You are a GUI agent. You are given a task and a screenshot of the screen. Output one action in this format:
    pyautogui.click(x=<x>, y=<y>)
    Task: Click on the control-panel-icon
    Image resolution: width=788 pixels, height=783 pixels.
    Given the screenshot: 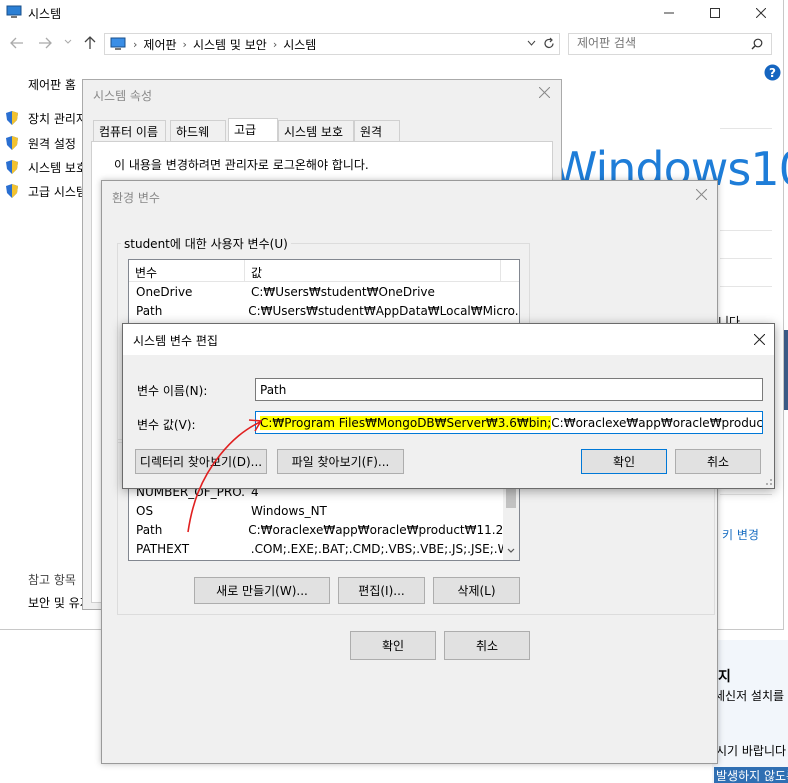 What is the action you would take?
    pyautogui.click(x=118, y=44)
    